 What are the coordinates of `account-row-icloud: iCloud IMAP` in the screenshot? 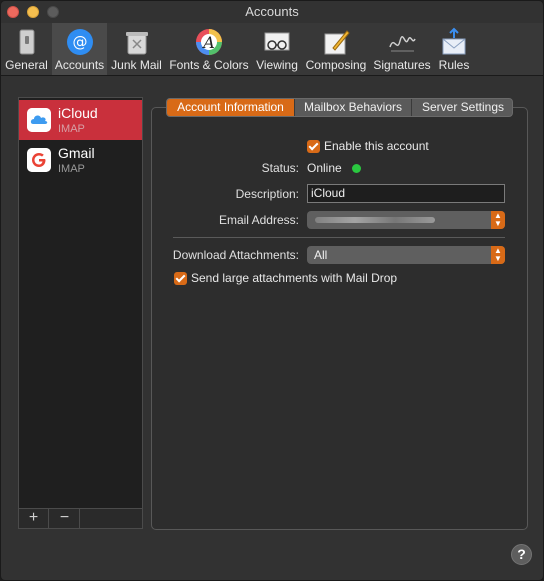 It's located at (80, 120).